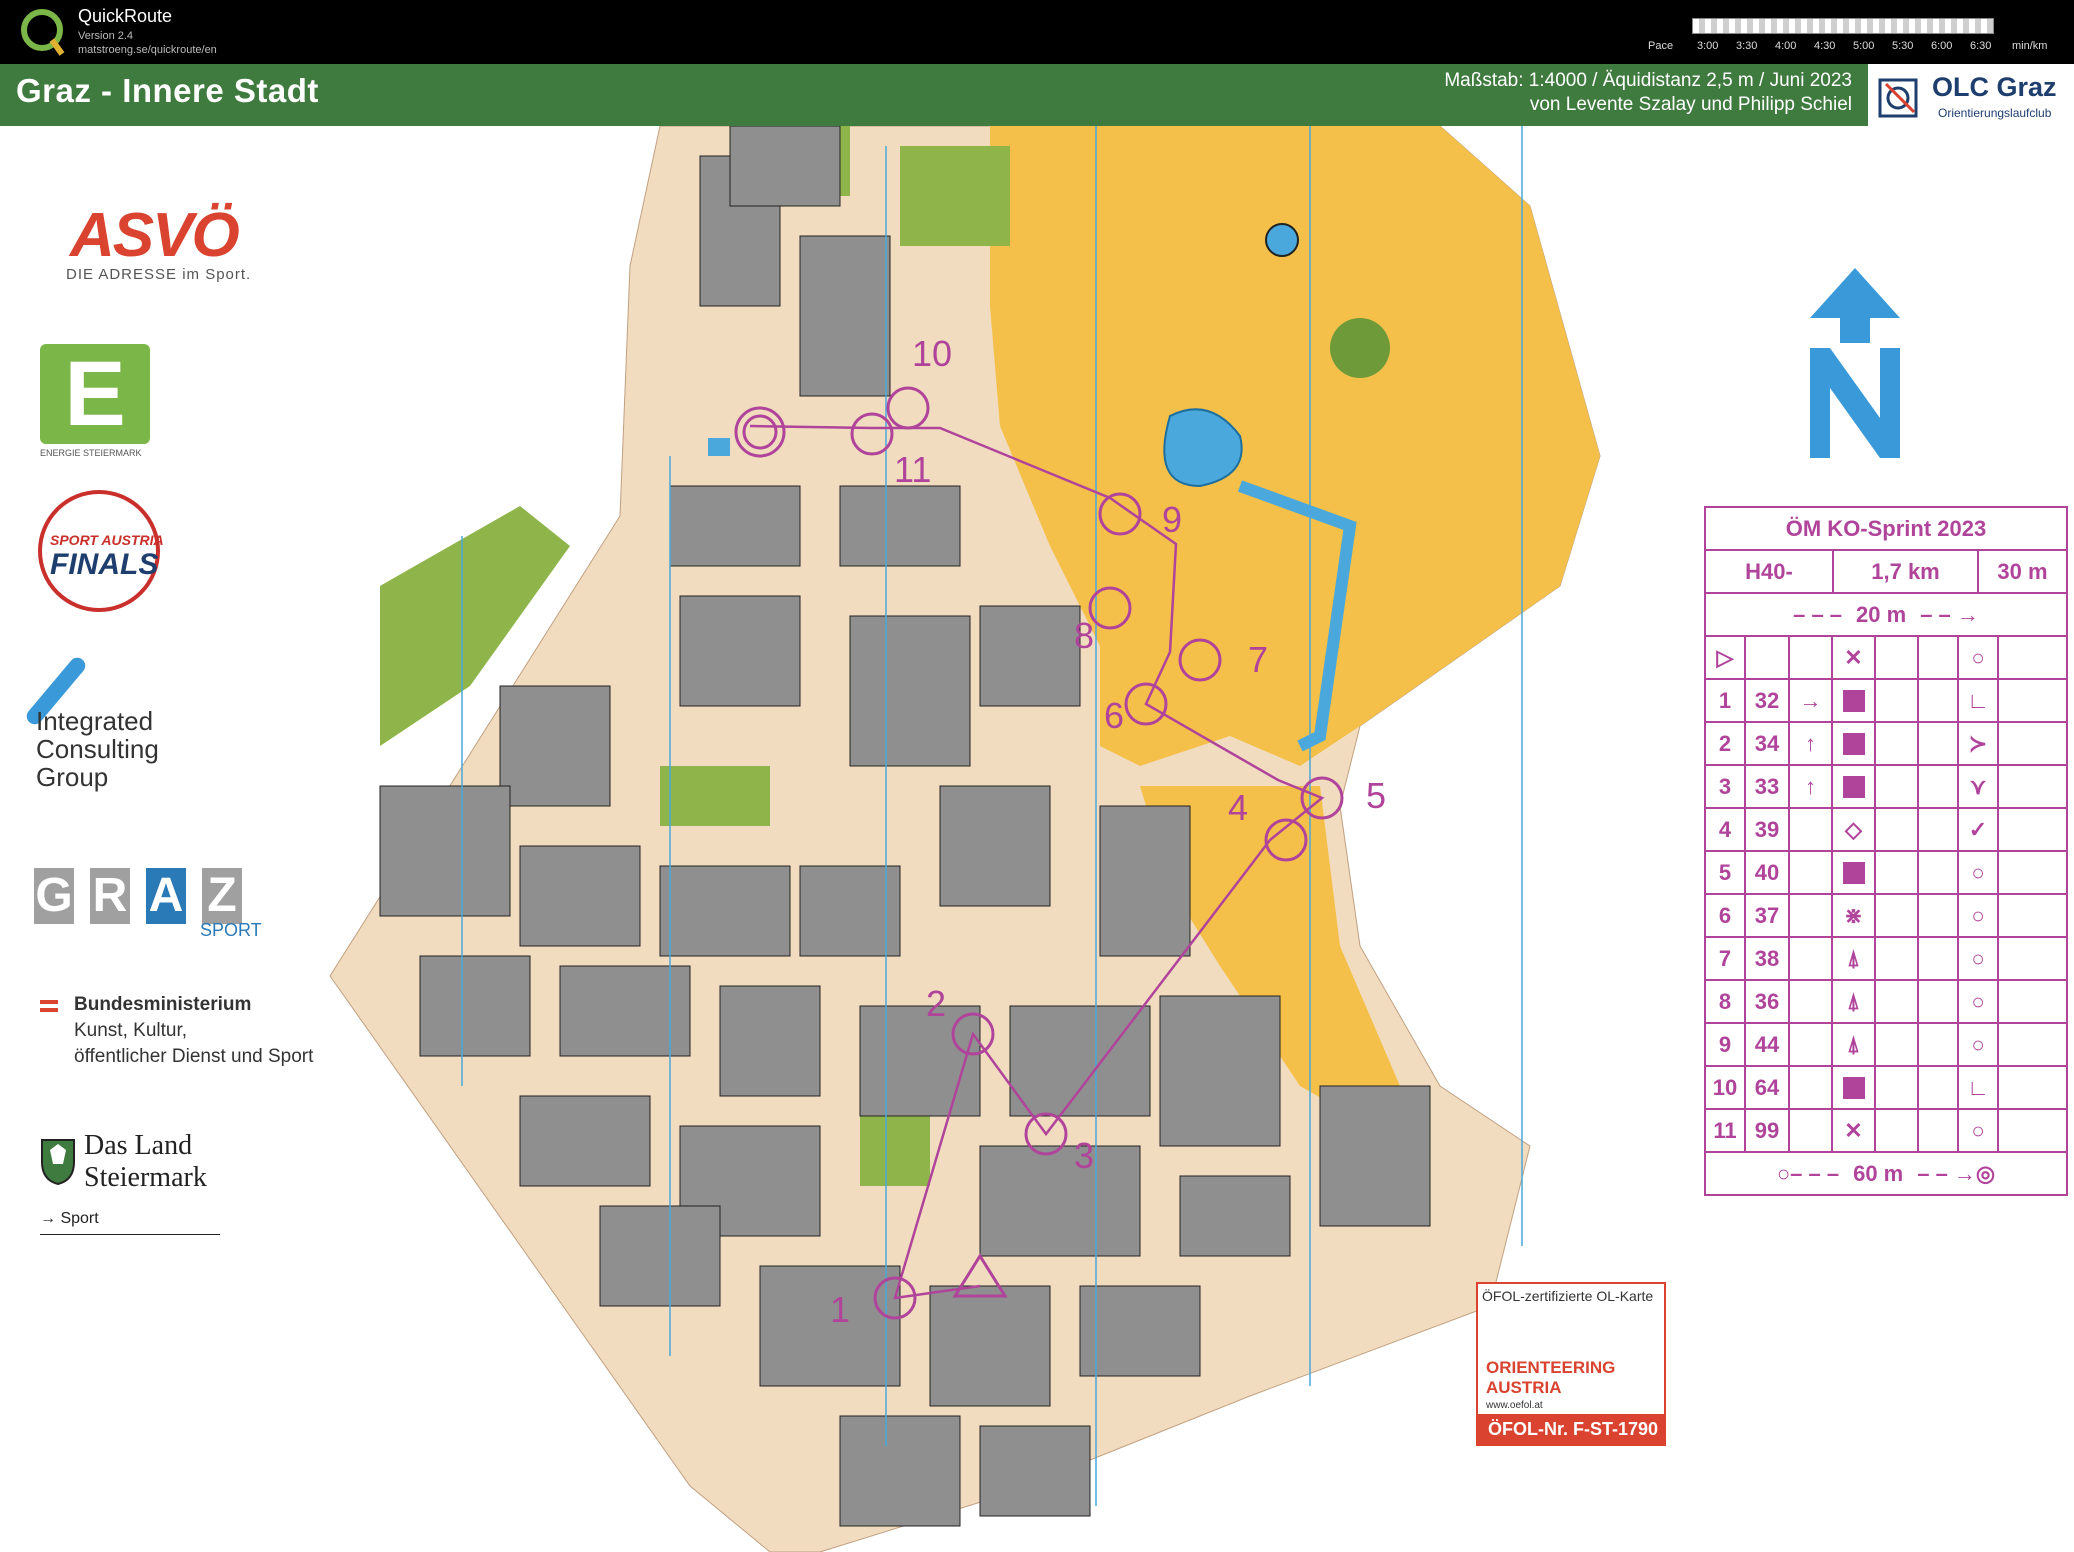 The image size is (2074, 1552). What do you see at coordinates (1726, 829) in the screenshot?
I see `control-no: 4` at bounding box center [1726, 829].